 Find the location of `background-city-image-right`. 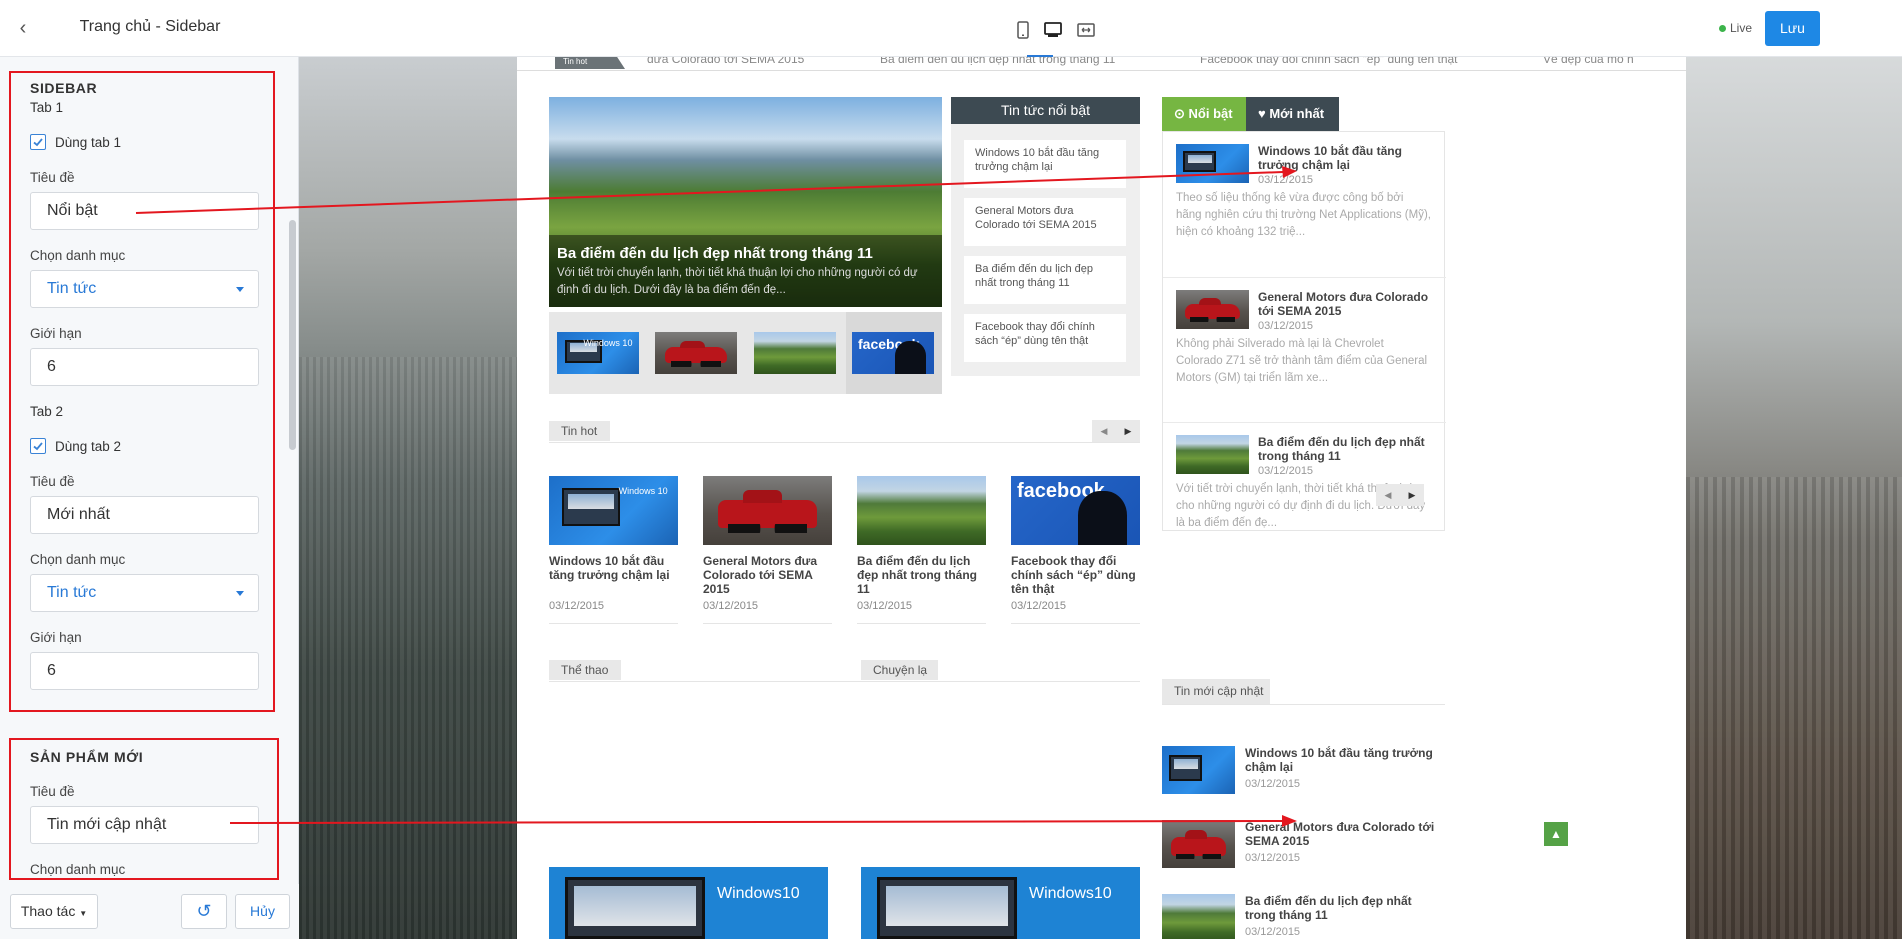

background-city-image-right is located at coordinates (1794, 498).